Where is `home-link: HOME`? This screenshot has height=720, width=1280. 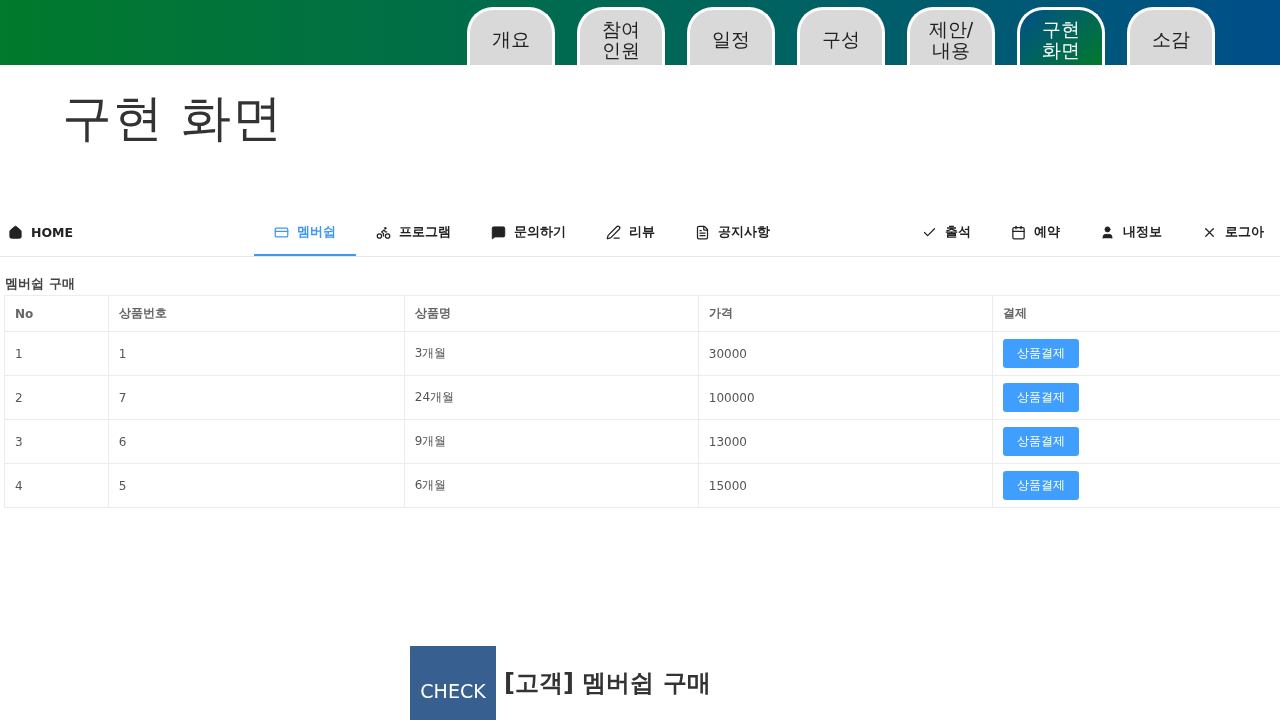 home-link: HOME is located at coordinates (47, 233).